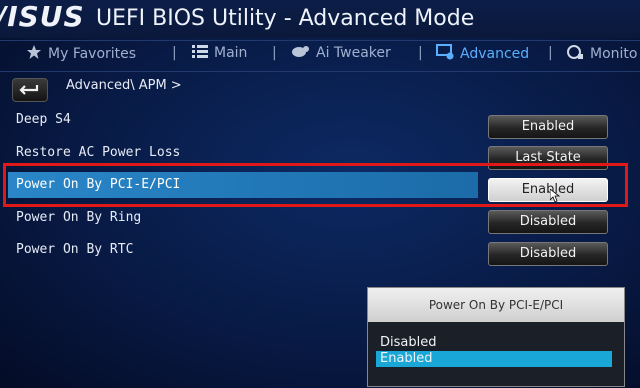  I want to click on power-on-by-rtc-value-button: Disabled, so click(548, 254).